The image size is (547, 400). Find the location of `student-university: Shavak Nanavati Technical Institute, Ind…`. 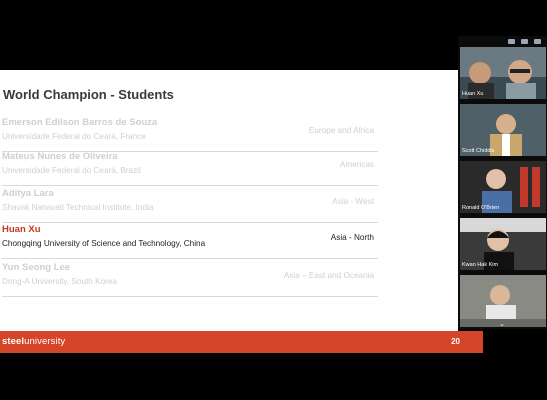

student-university: Shavak Nanavati Technical Institute, Ind… is located at coordinates (78, 207).